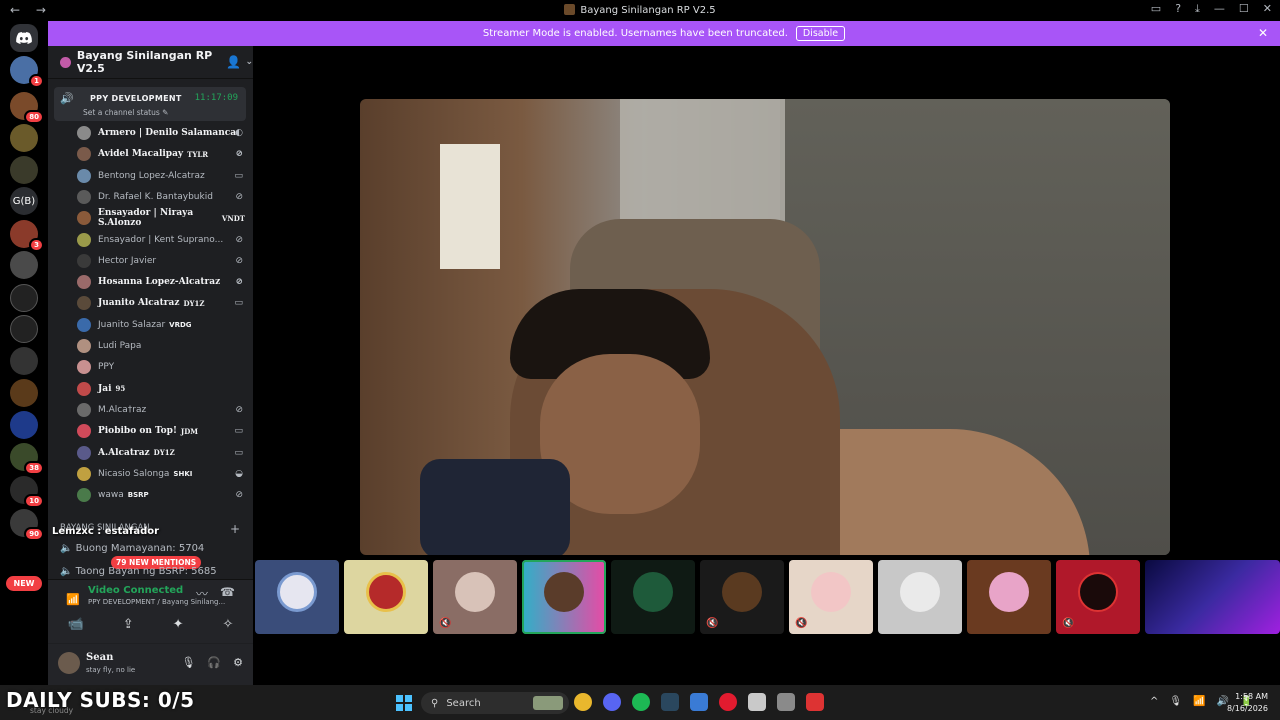 This screenshot has width=1280, height=720. I want to click on taskbar-app-chrome-icon, so click(583, 702).